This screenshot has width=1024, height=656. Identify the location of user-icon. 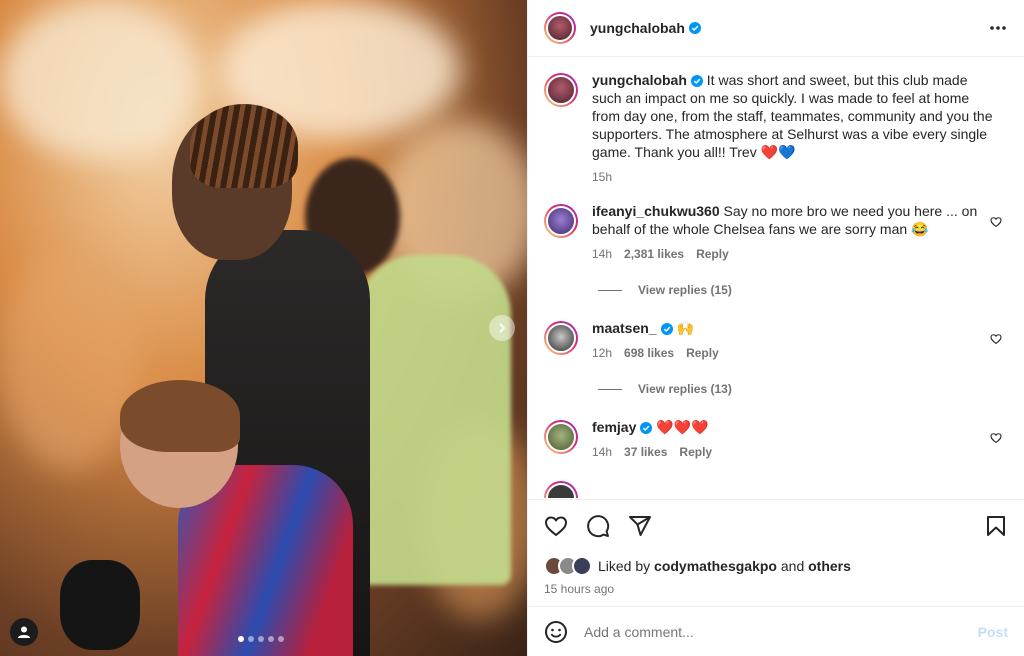
(24, 632).